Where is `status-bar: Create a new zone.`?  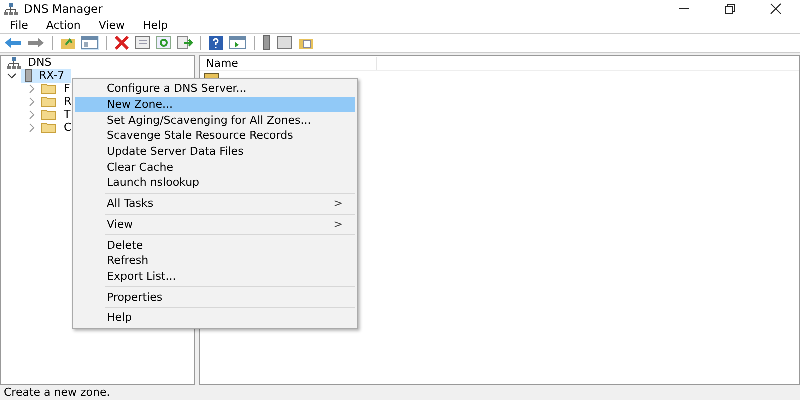 status-bar: Create a new zone. is located at coordinates (400, 392).